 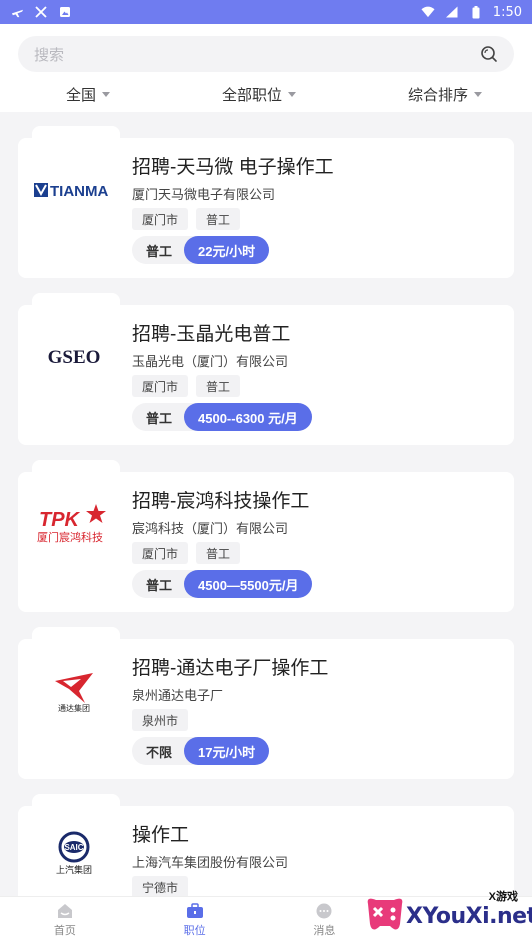 I want to click on job-pay: 4500—5500元/月, so click(x=248, y=584).